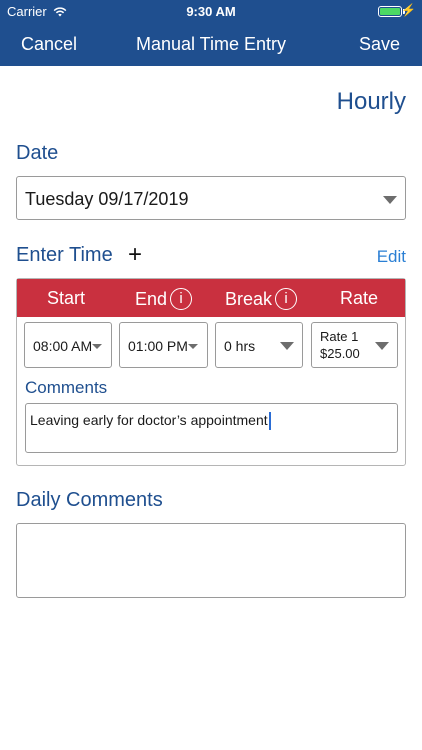 This screenshot has width=422, height=750. I want to click on rate-name: Rate 1, so click(339, 336).